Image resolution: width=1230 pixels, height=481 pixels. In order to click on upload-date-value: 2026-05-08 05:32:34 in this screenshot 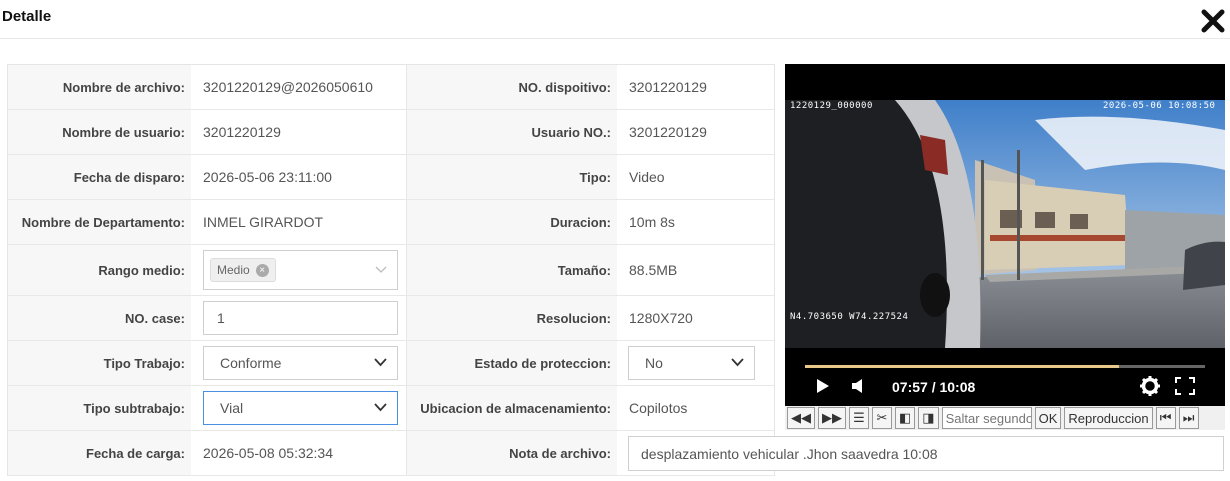, I will do `click(299, 453)`.